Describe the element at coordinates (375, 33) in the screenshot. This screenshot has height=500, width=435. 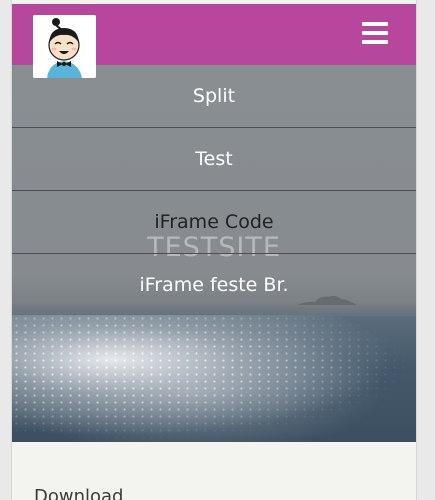
I see `hamburger-menu-icon` at that location.